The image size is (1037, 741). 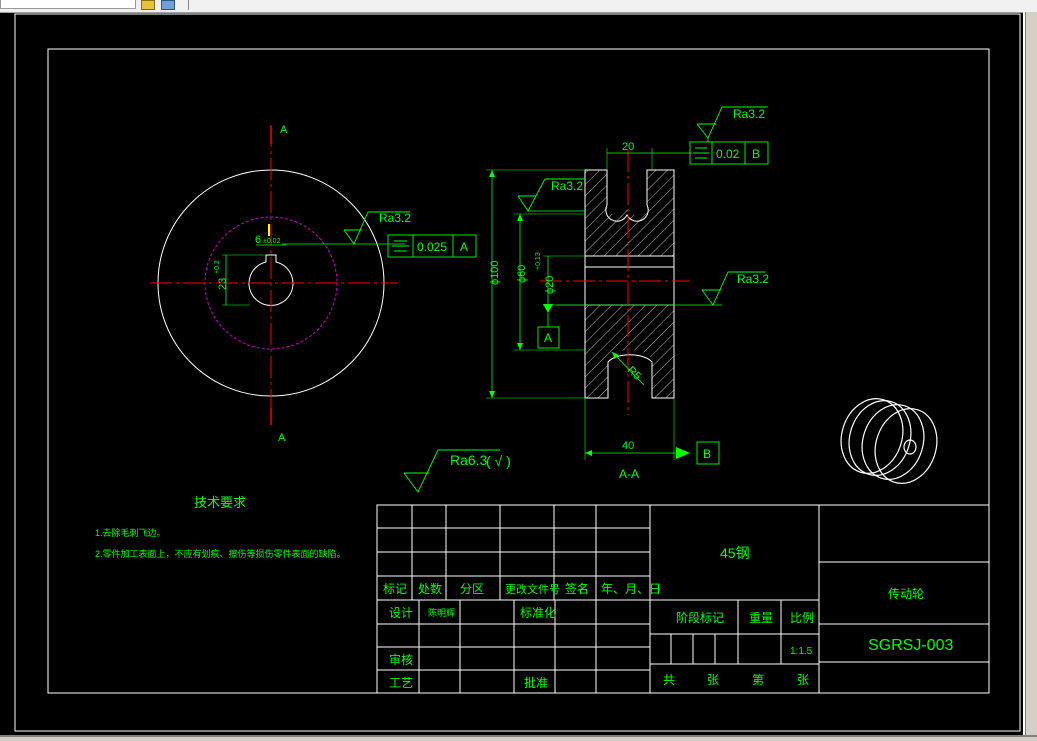 What do you see at coordinates (168, 5) in the screenshot?
I see `block-icon` at bounding box center [168, 5].